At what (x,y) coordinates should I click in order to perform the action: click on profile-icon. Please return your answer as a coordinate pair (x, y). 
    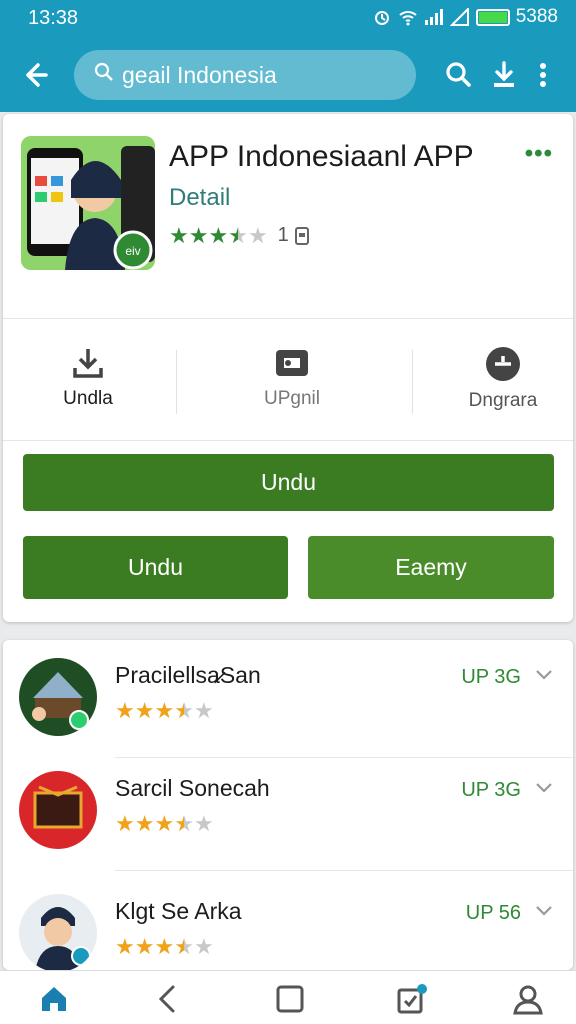
    Looking at the image, I should click on (528, 999).